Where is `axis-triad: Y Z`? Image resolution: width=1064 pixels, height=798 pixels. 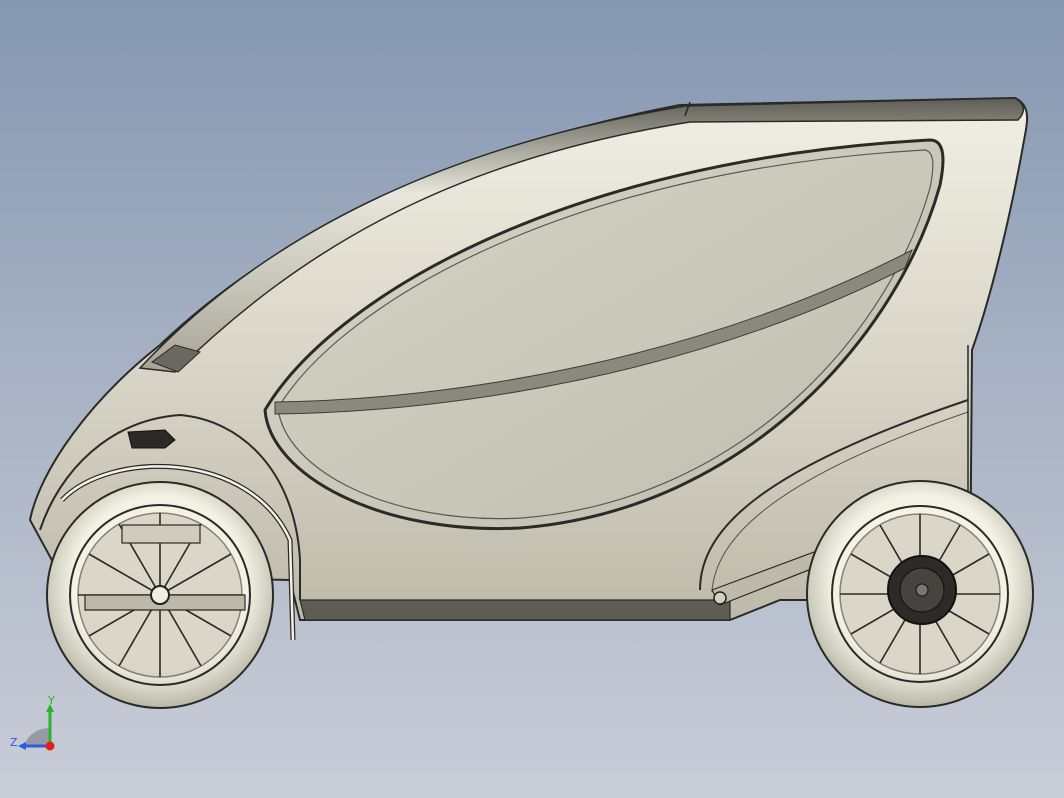
axis-triad: Y Z is located at coordinates (32, 723).